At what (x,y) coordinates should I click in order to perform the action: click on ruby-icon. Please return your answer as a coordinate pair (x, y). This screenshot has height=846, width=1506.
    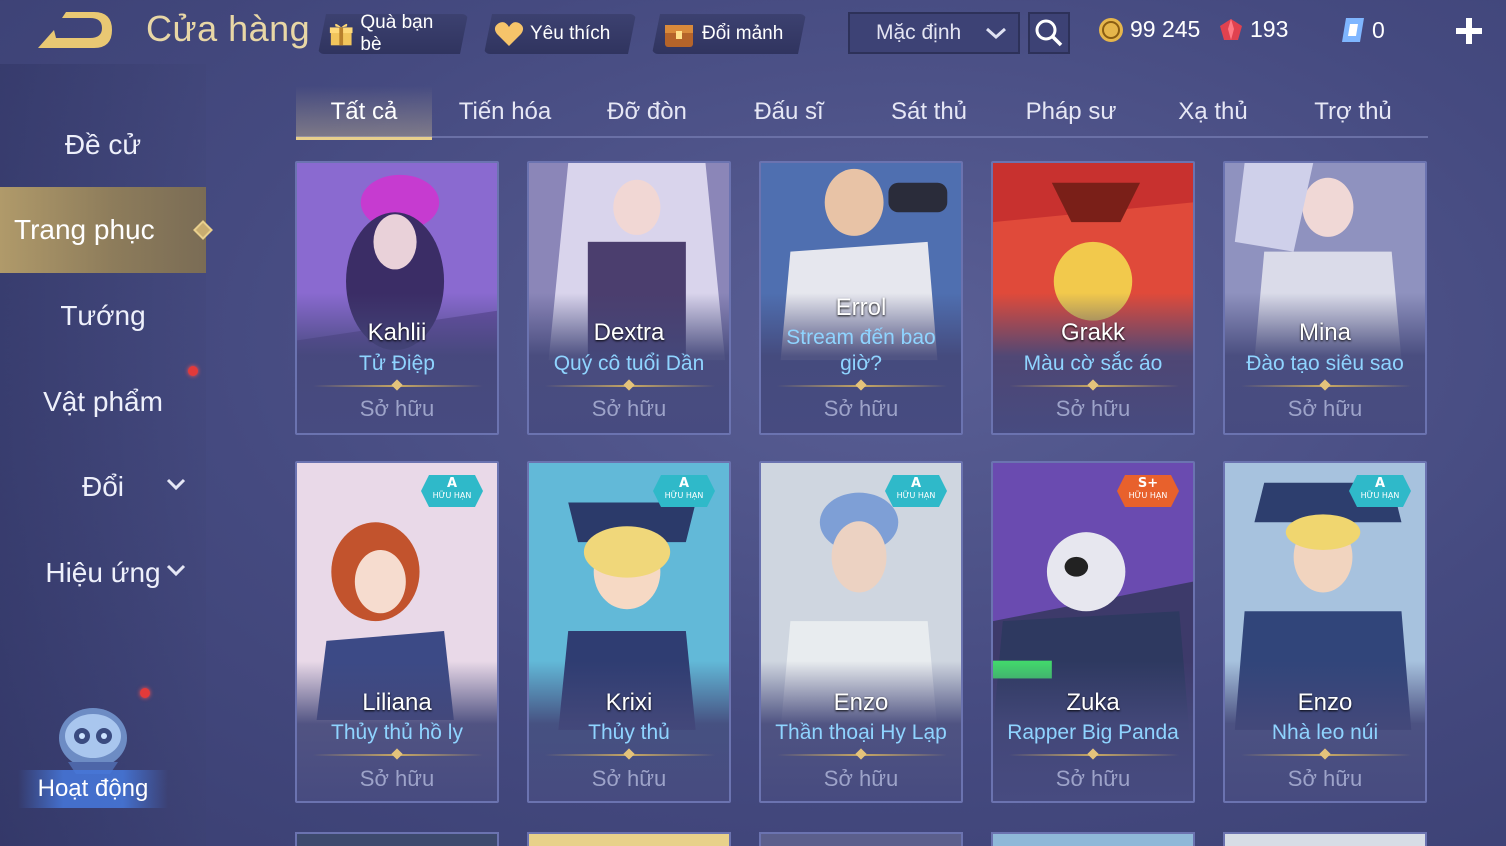
    Looking at the image, I should click on (1231, 29).